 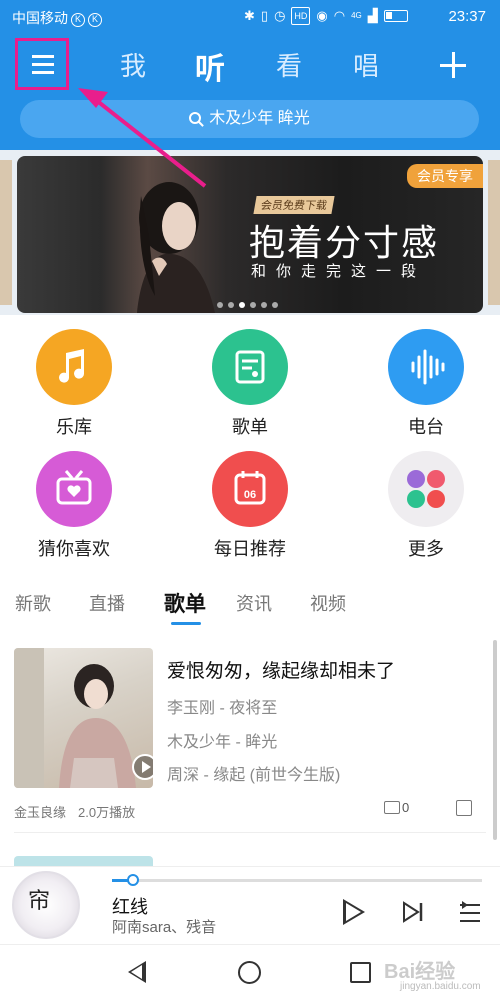 I want to click on tab-watch: 看, so click(x=289, y=64).